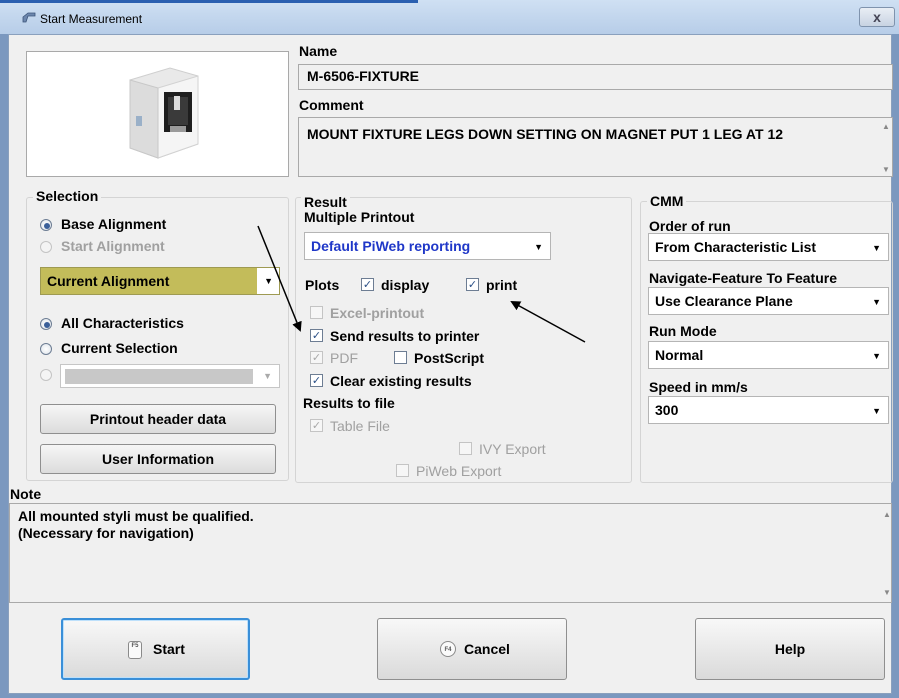 Image resolution: width=899 pixels, height=698 pixels. I want to click on ivy-export-label: IVY Export, so click(512, 449).